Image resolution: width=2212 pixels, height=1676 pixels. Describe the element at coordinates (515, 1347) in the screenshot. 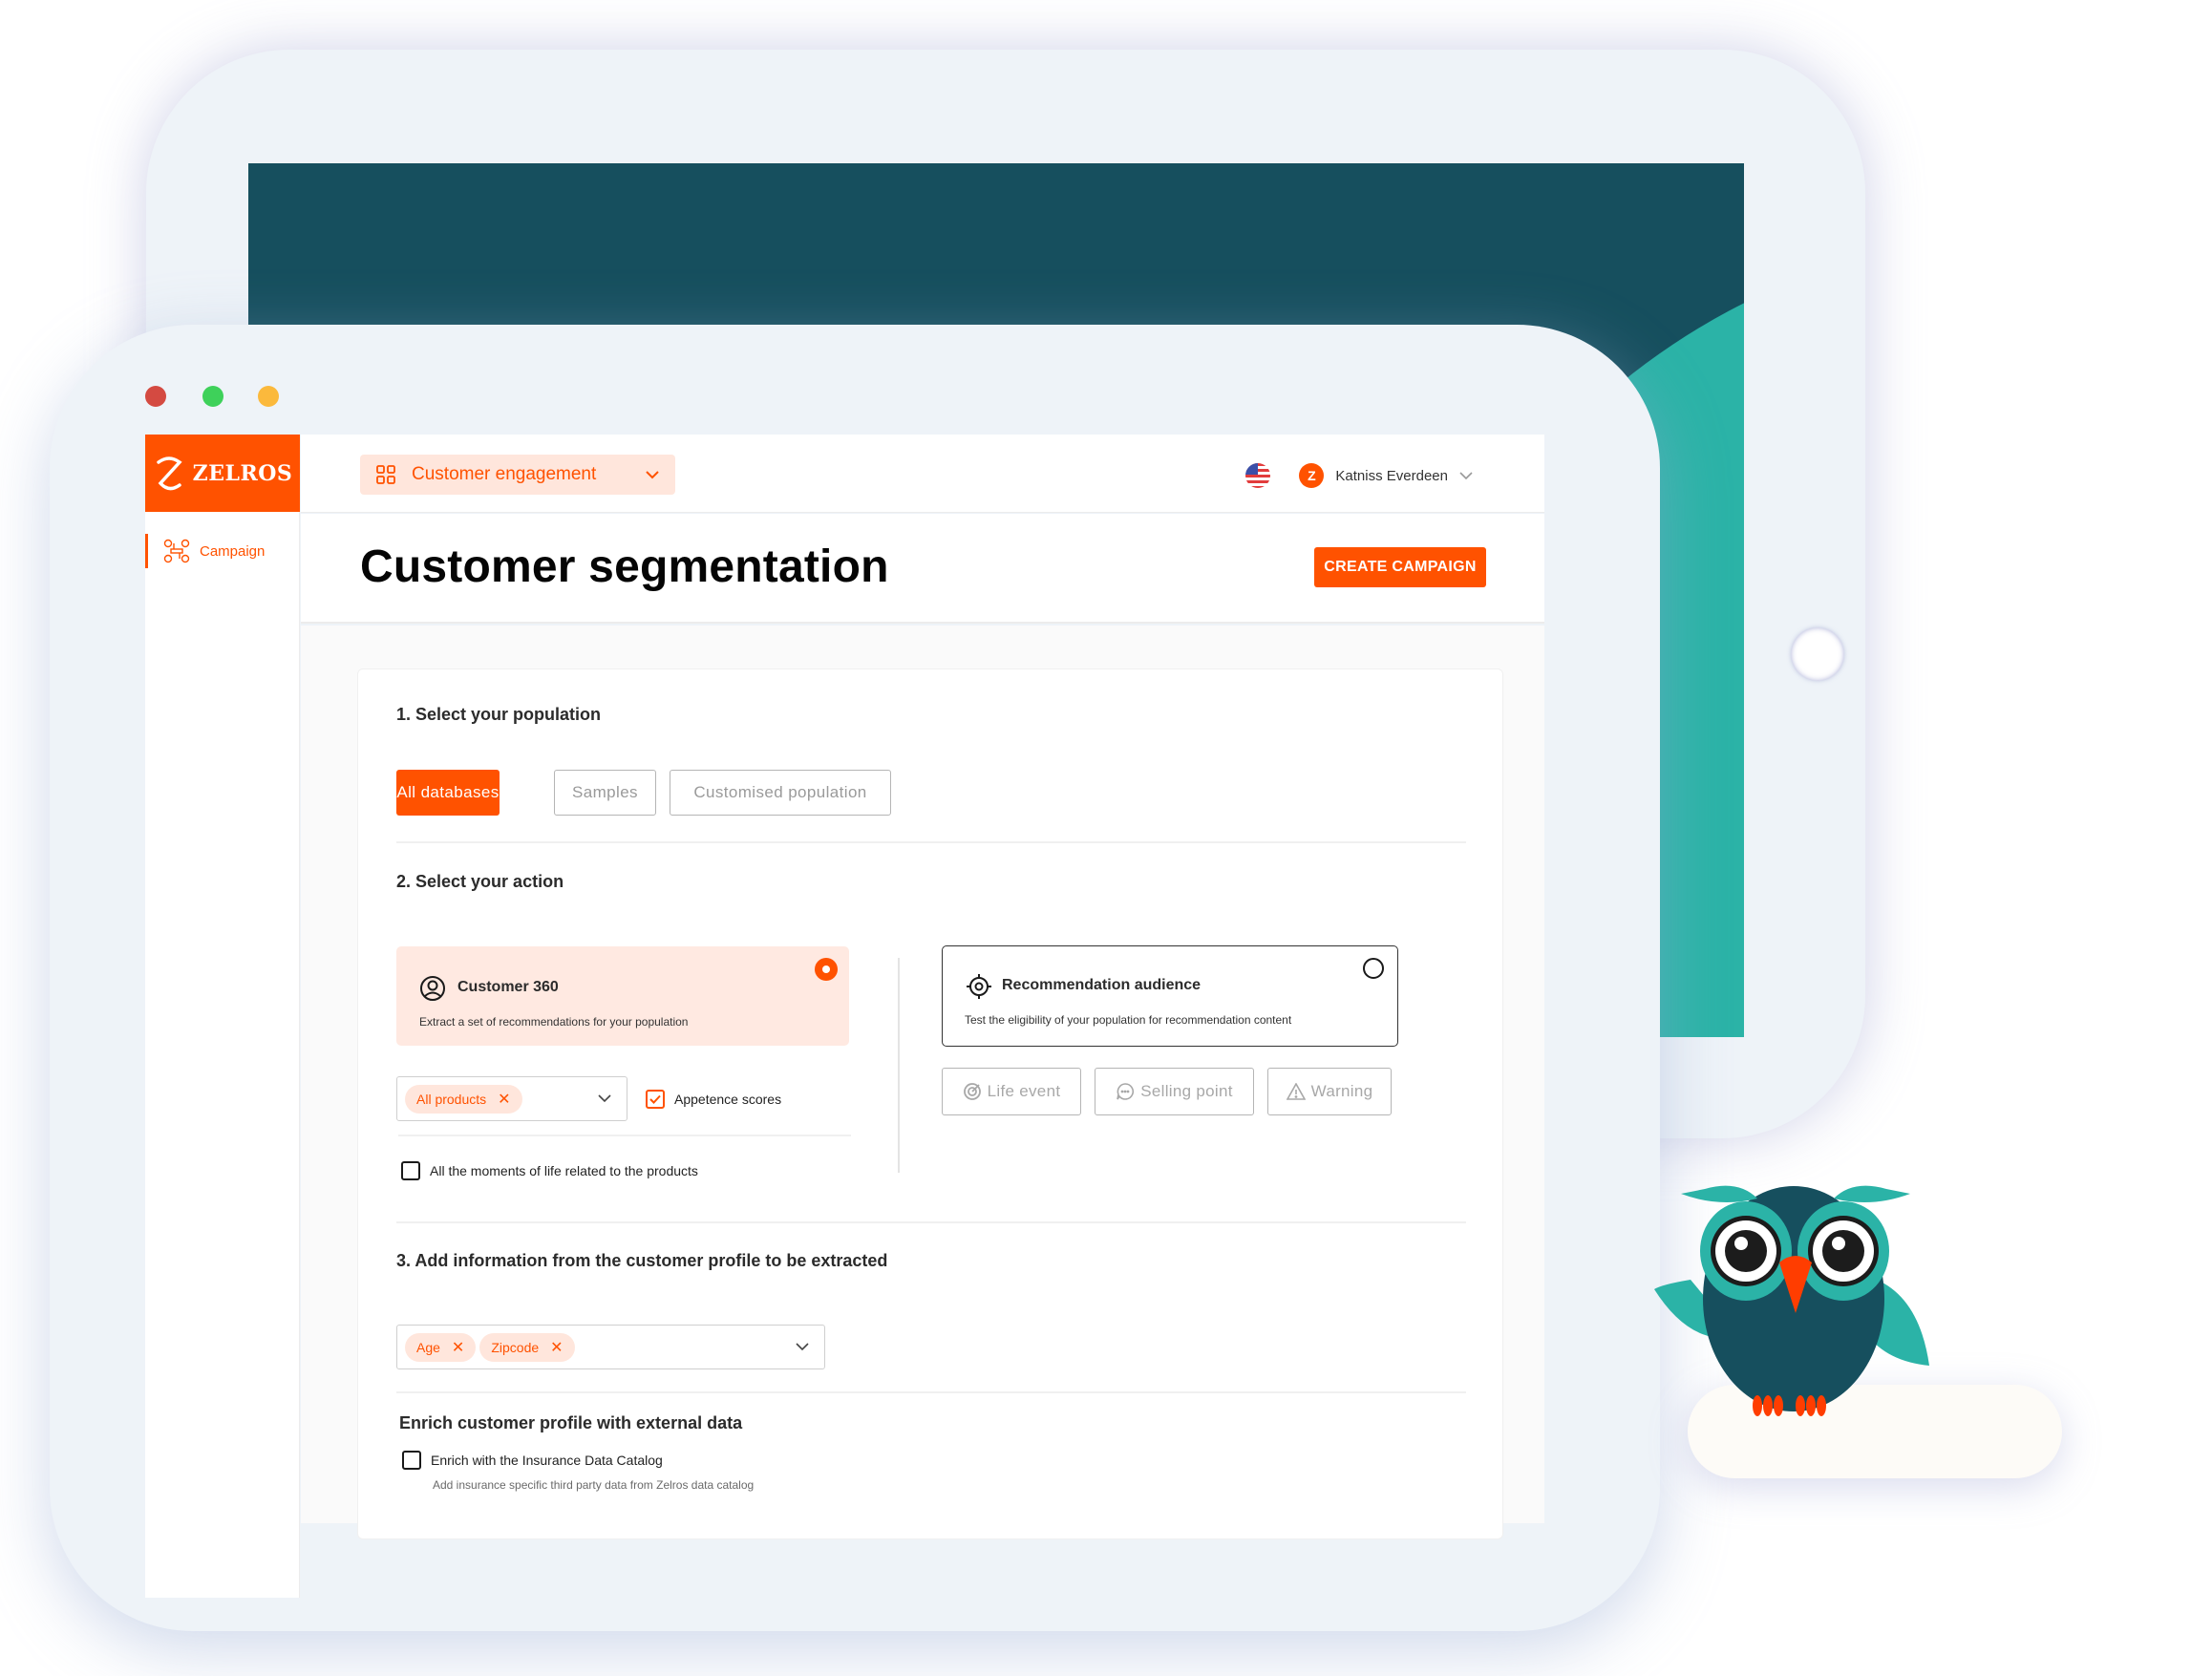

I see `chip-label: Zipcode` at that location.